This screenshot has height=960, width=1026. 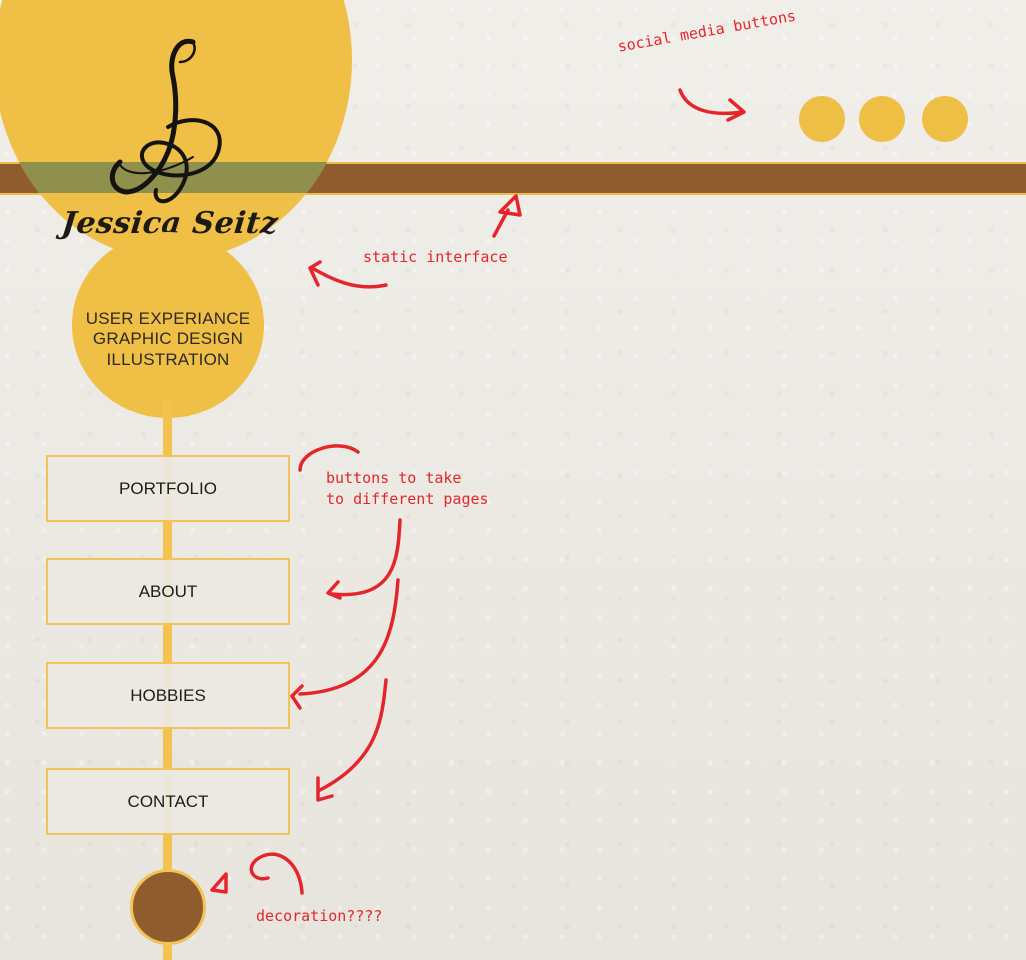 I want to click on tagline-graphic-design: GRAPHIC DESIGN, so click(x=168, y=338).